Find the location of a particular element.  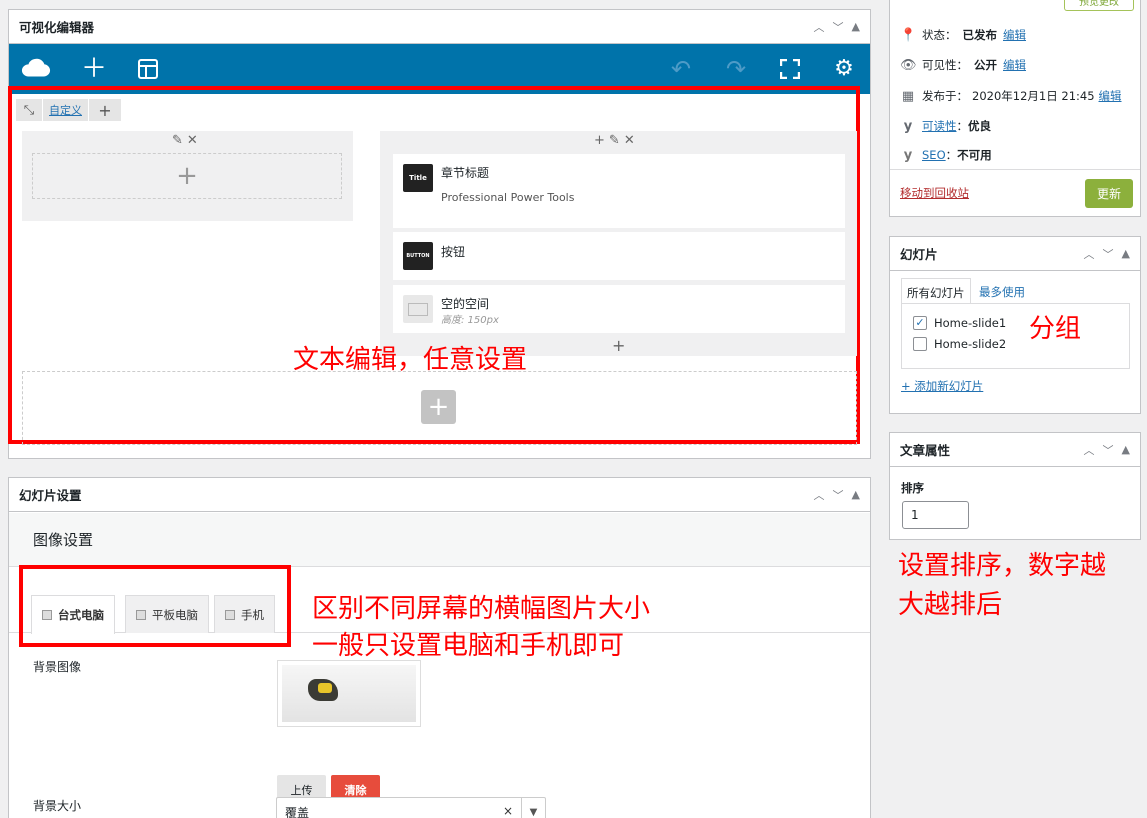

list-item: Home-slide2 is located at coordinates (959, 344).